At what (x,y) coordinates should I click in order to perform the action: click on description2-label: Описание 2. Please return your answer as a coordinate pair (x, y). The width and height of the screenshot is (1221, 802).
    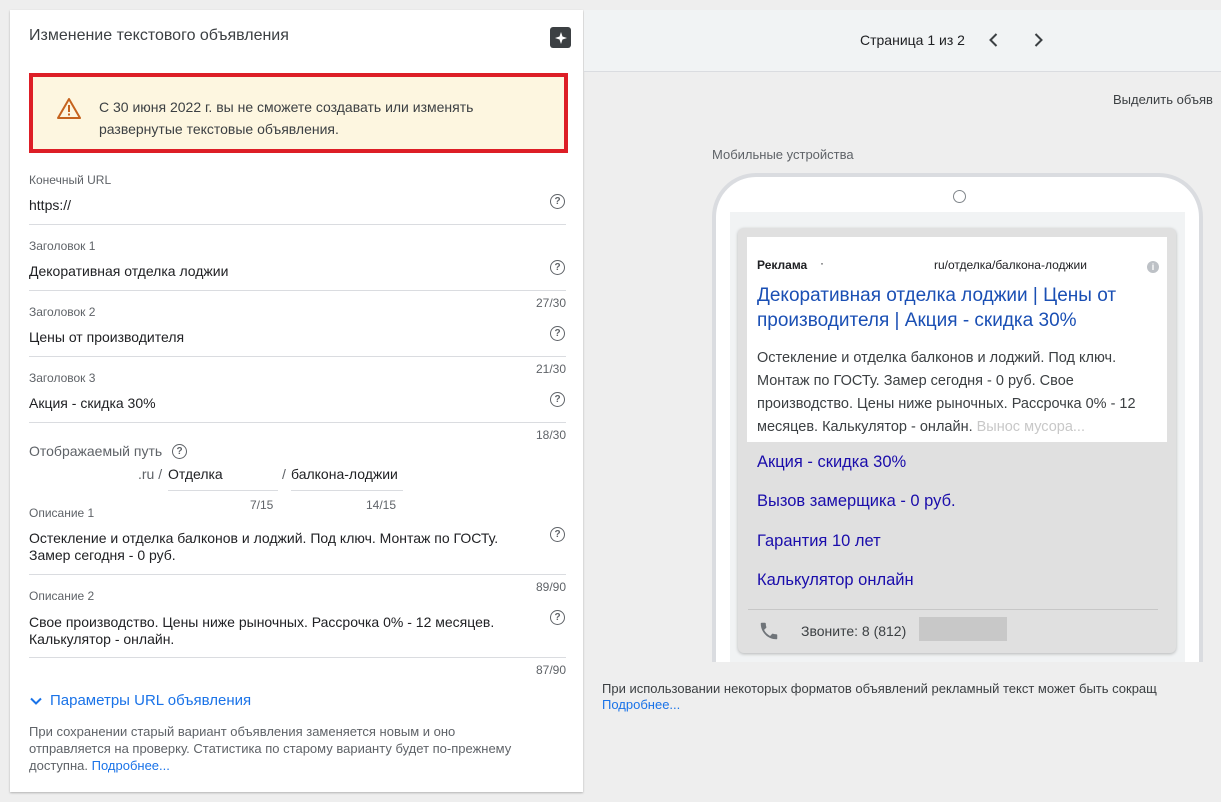
    Looking at the image, I should click on (62, 596).